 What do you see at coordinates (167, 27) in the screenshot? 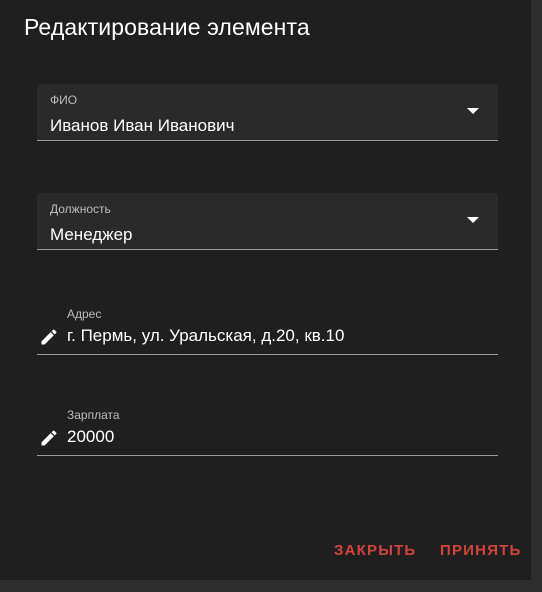
I see `dialog-title: Редактирование элемента` at bounding box center [167, 27].